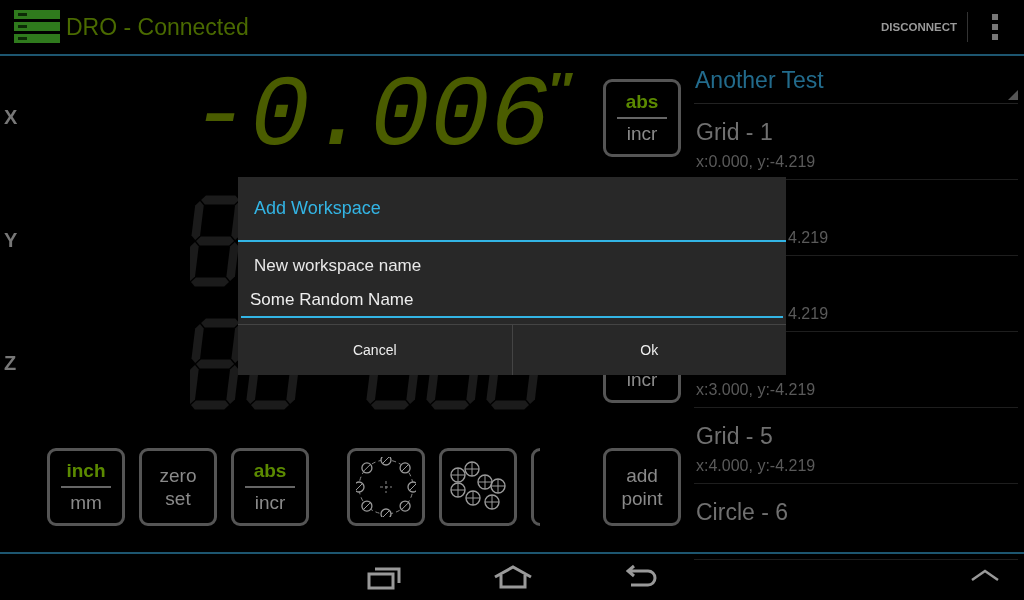  I want to click on app-title: DRO - Connected, so click(158, 27).